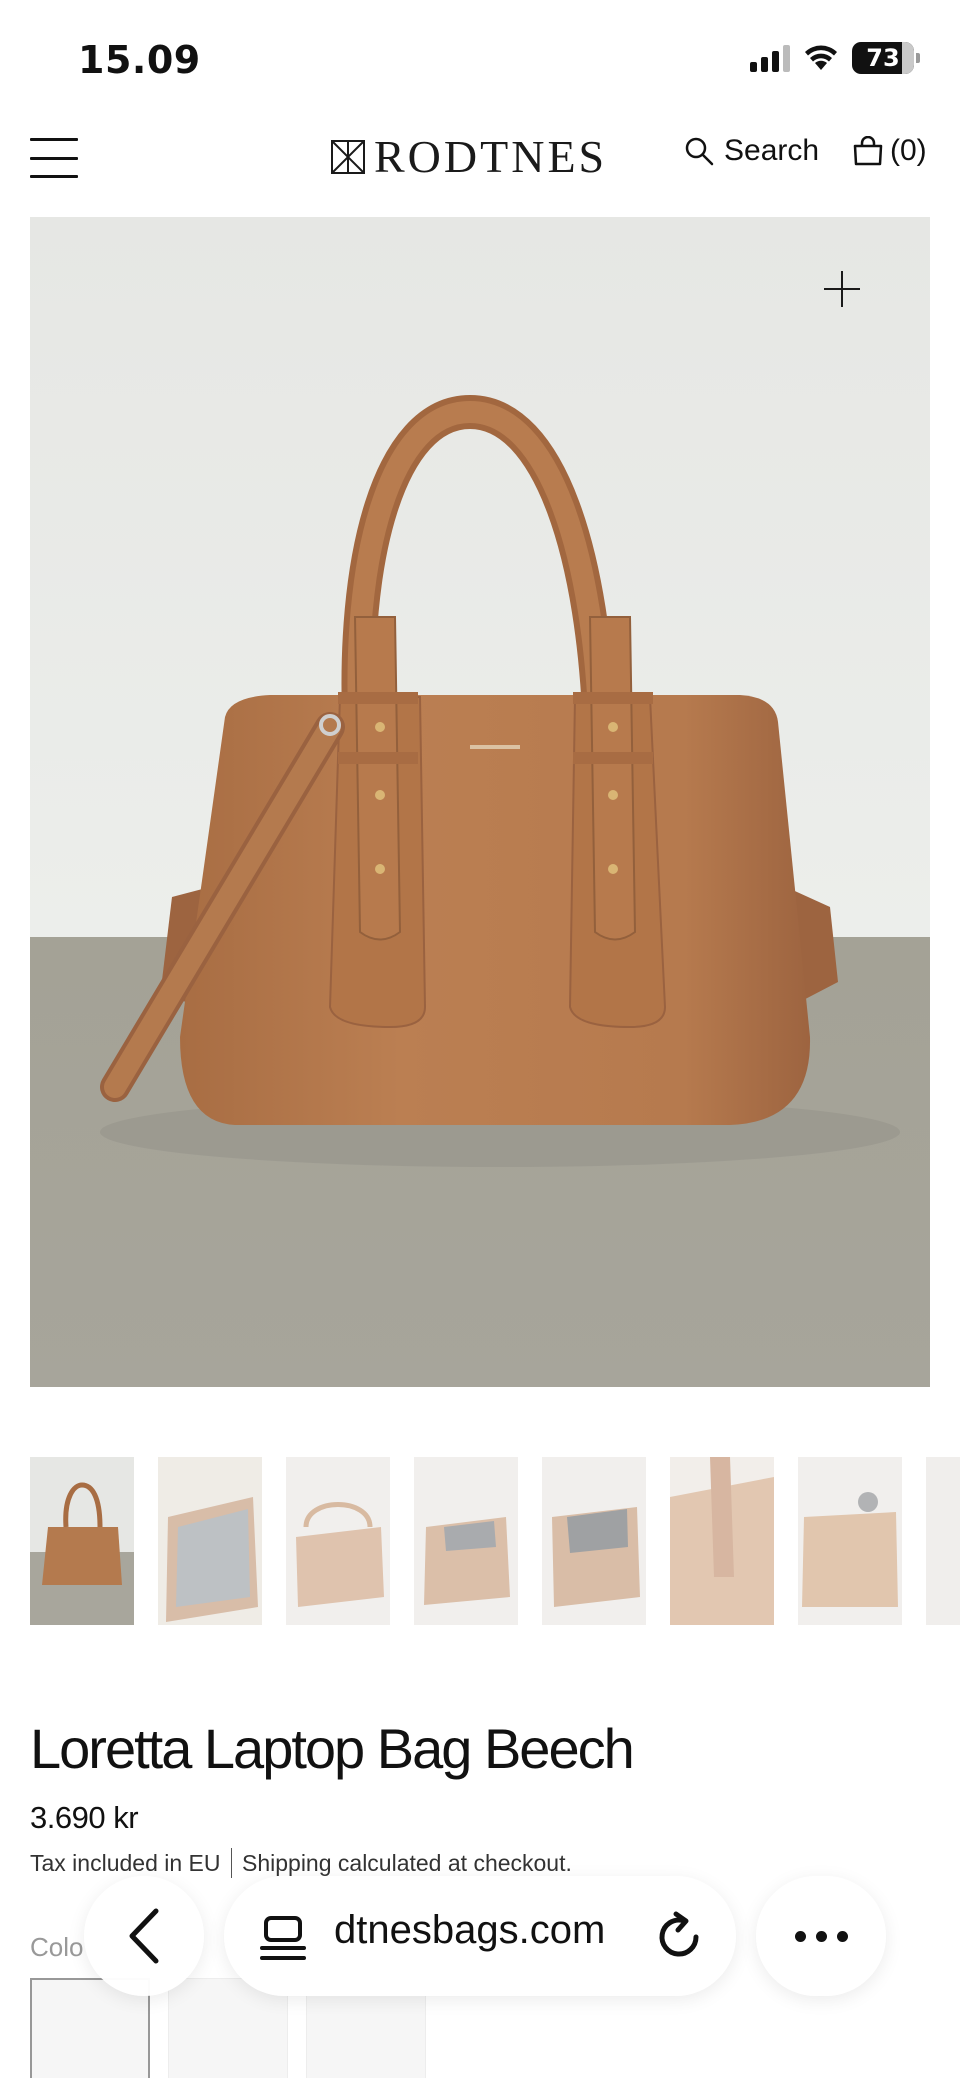 This screenshot has height=2078, width=960. I want to click on brand-logo: RODTNES, so click(468, 156).